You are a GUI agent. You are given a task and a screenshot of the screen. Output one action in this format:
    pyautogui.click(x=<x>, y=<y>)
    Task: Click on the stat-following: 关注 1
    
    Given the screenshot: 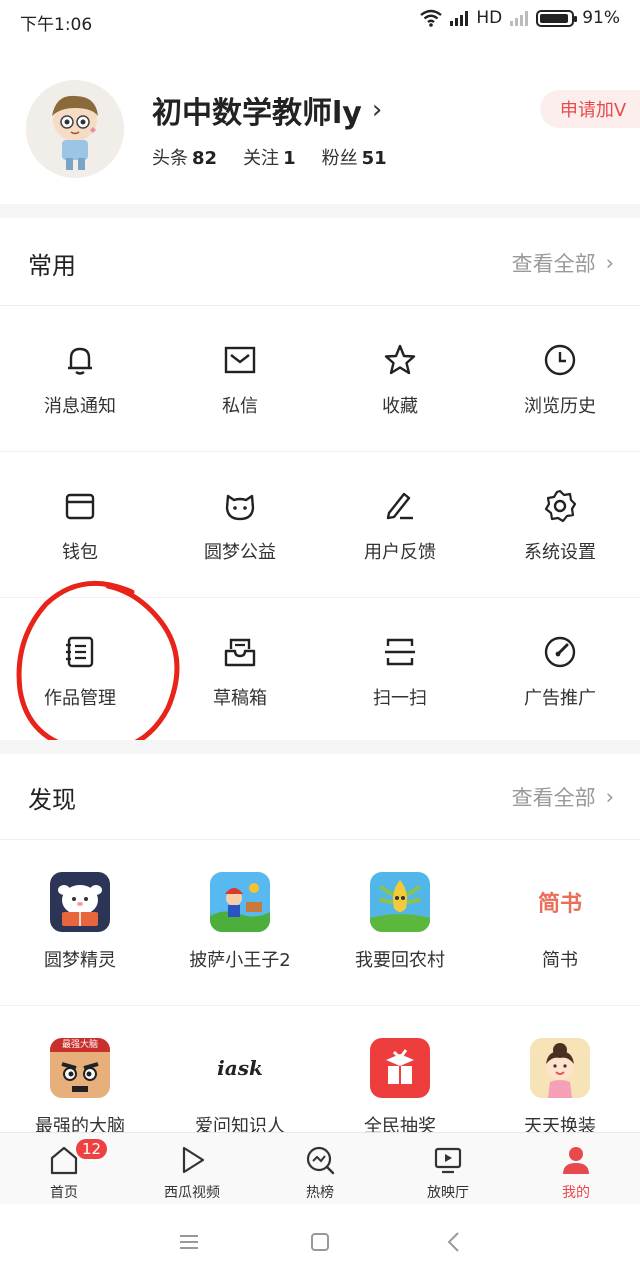 What is the action you would take?
    pyautogui.click(x=269, y=157)
    